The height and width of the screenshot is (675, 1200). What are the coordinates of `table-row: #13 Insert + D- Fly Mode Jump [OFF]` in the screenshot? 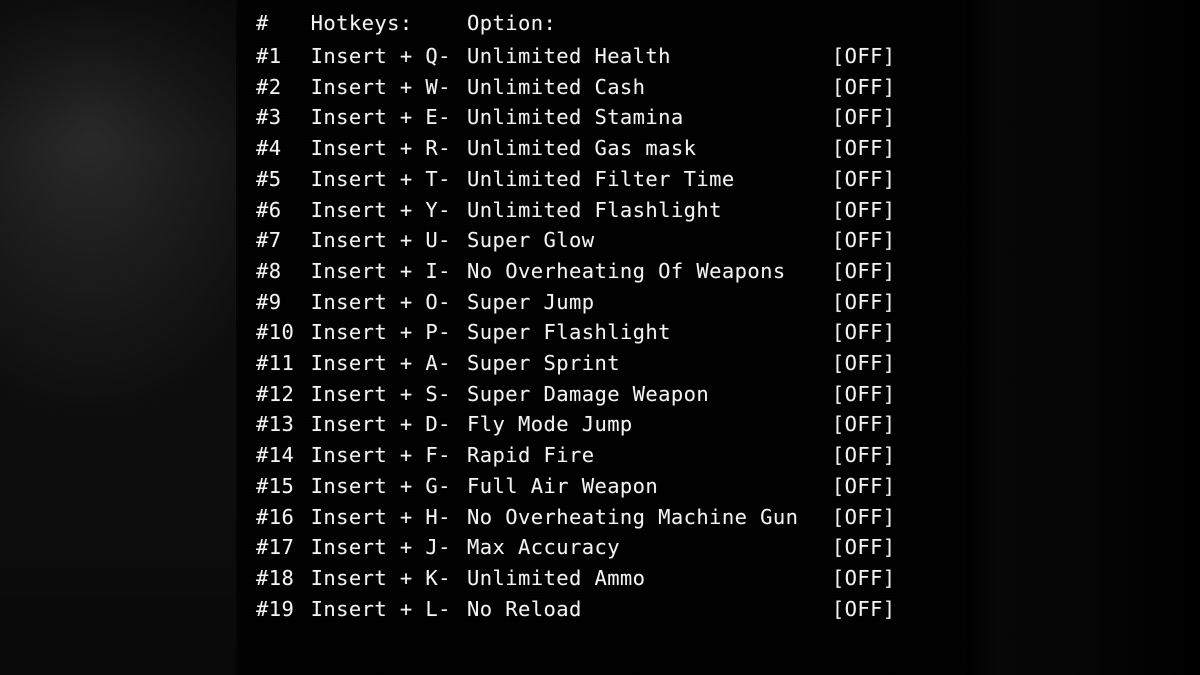 It's located at (601, 424).